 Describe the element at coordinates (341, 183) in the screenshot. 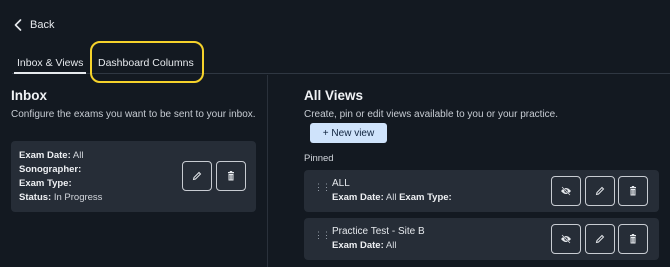

I see `view-name: ALL` at that location.